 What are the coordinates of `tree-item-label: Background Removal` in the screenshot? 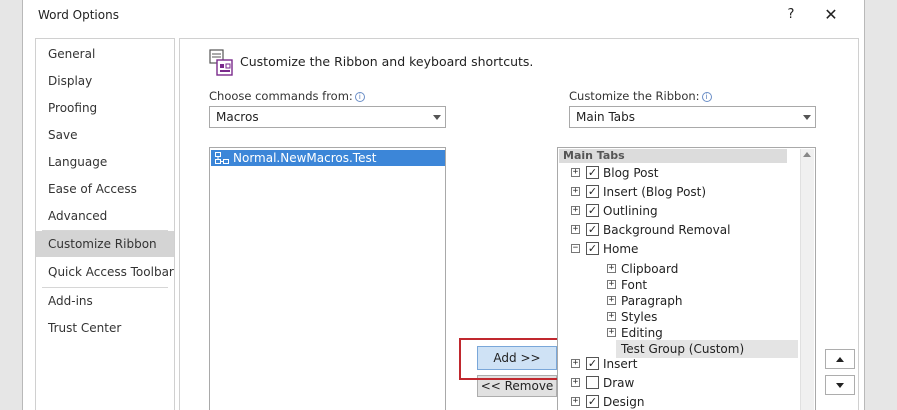 It's located at (667, 230).